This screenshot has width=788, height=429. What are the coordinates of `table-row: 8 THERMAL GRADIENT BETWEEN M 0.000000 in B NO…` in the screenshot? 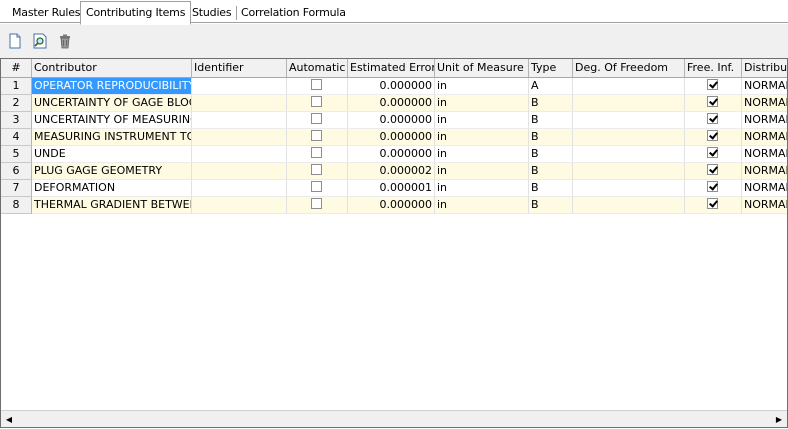 It's located at (394, 205).